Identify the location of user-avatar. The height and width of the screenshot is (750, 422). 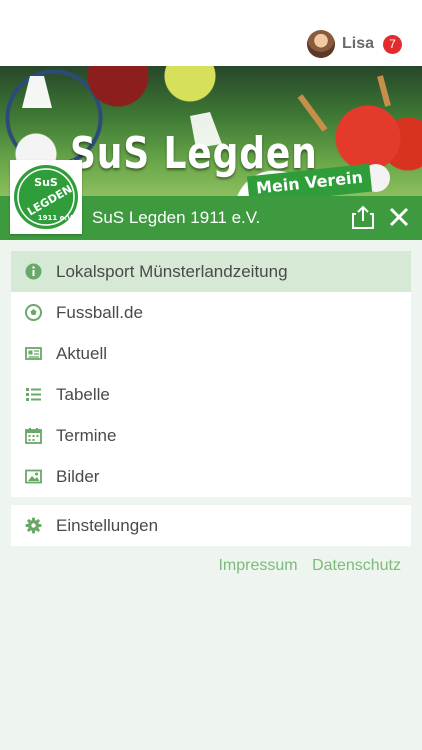
(320, 44).